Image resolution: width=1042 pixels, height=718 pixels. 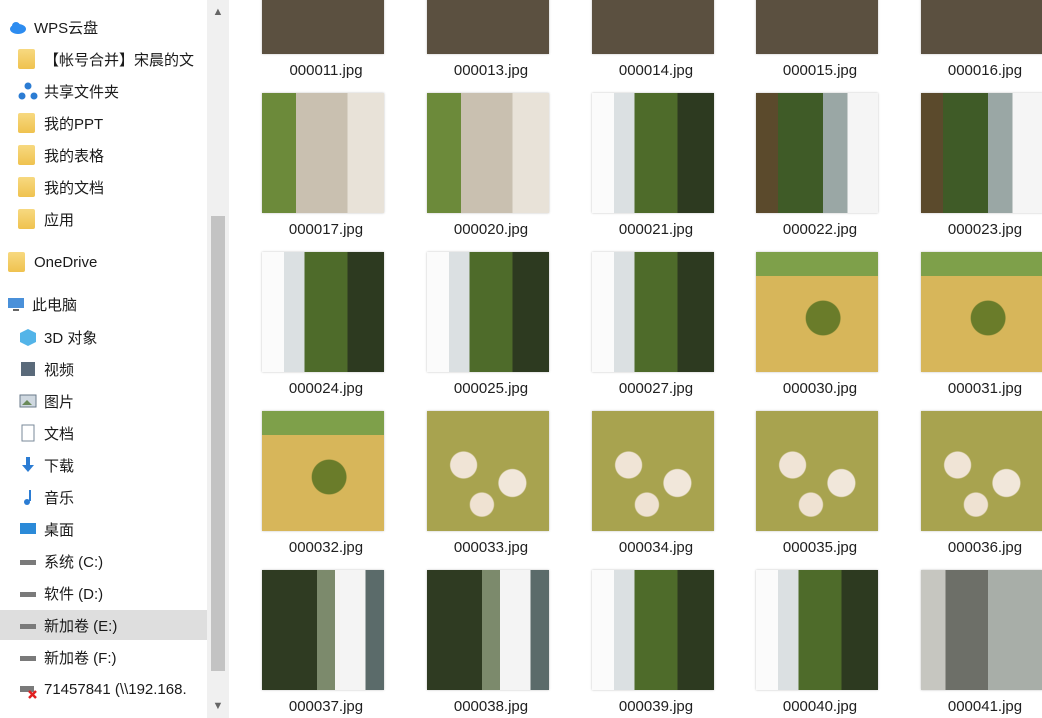 I want to click on file-item: 000041.jpg, so click(x=973, y=357).